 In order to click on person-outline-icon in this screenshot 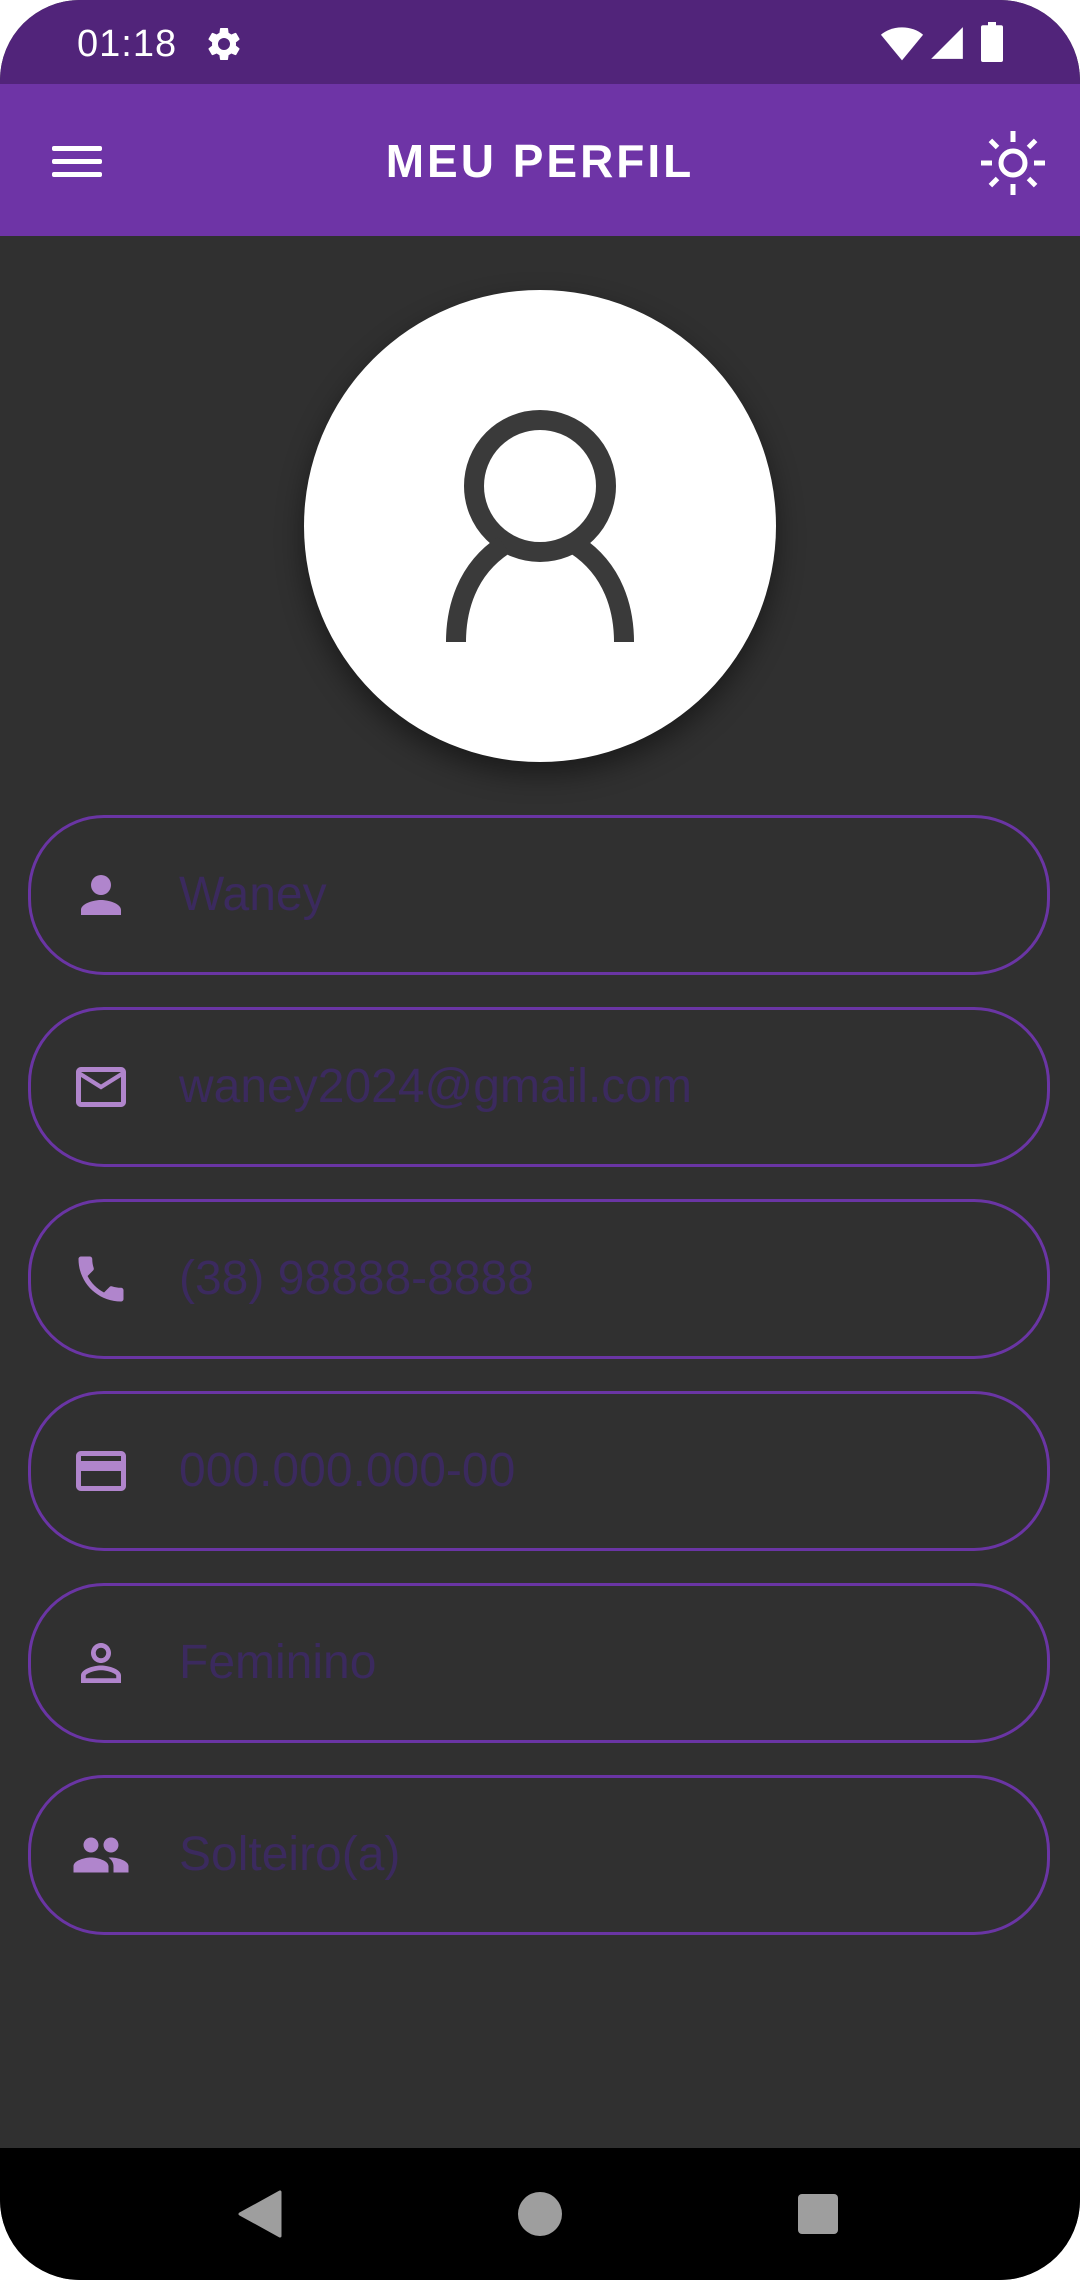, I will do `click(101, 1663)`.